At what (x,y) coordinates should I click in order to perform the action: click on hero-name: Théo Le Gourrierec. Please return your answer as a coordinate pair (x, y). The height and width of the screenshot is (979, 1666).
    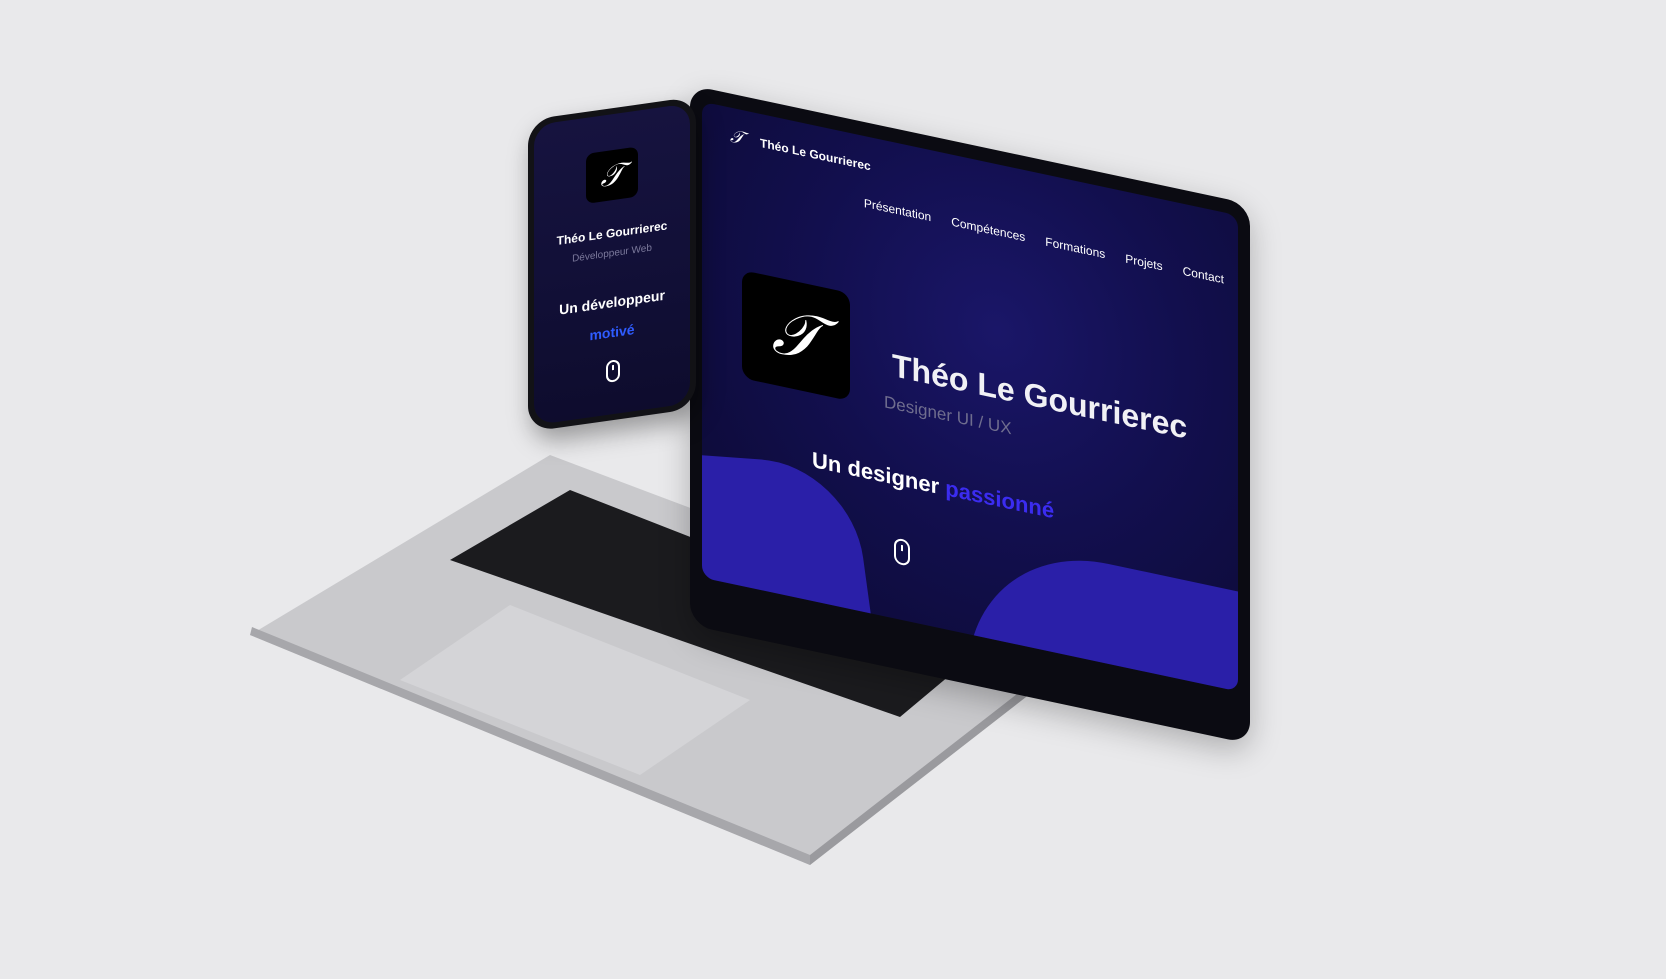
    Looking at the image, I should click on (1040, 396).